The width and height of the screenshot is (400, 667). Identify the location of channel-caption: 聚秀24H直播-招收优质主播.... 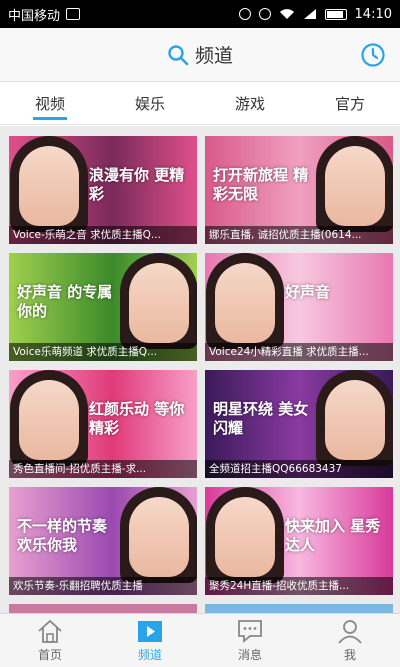
(299, 586).